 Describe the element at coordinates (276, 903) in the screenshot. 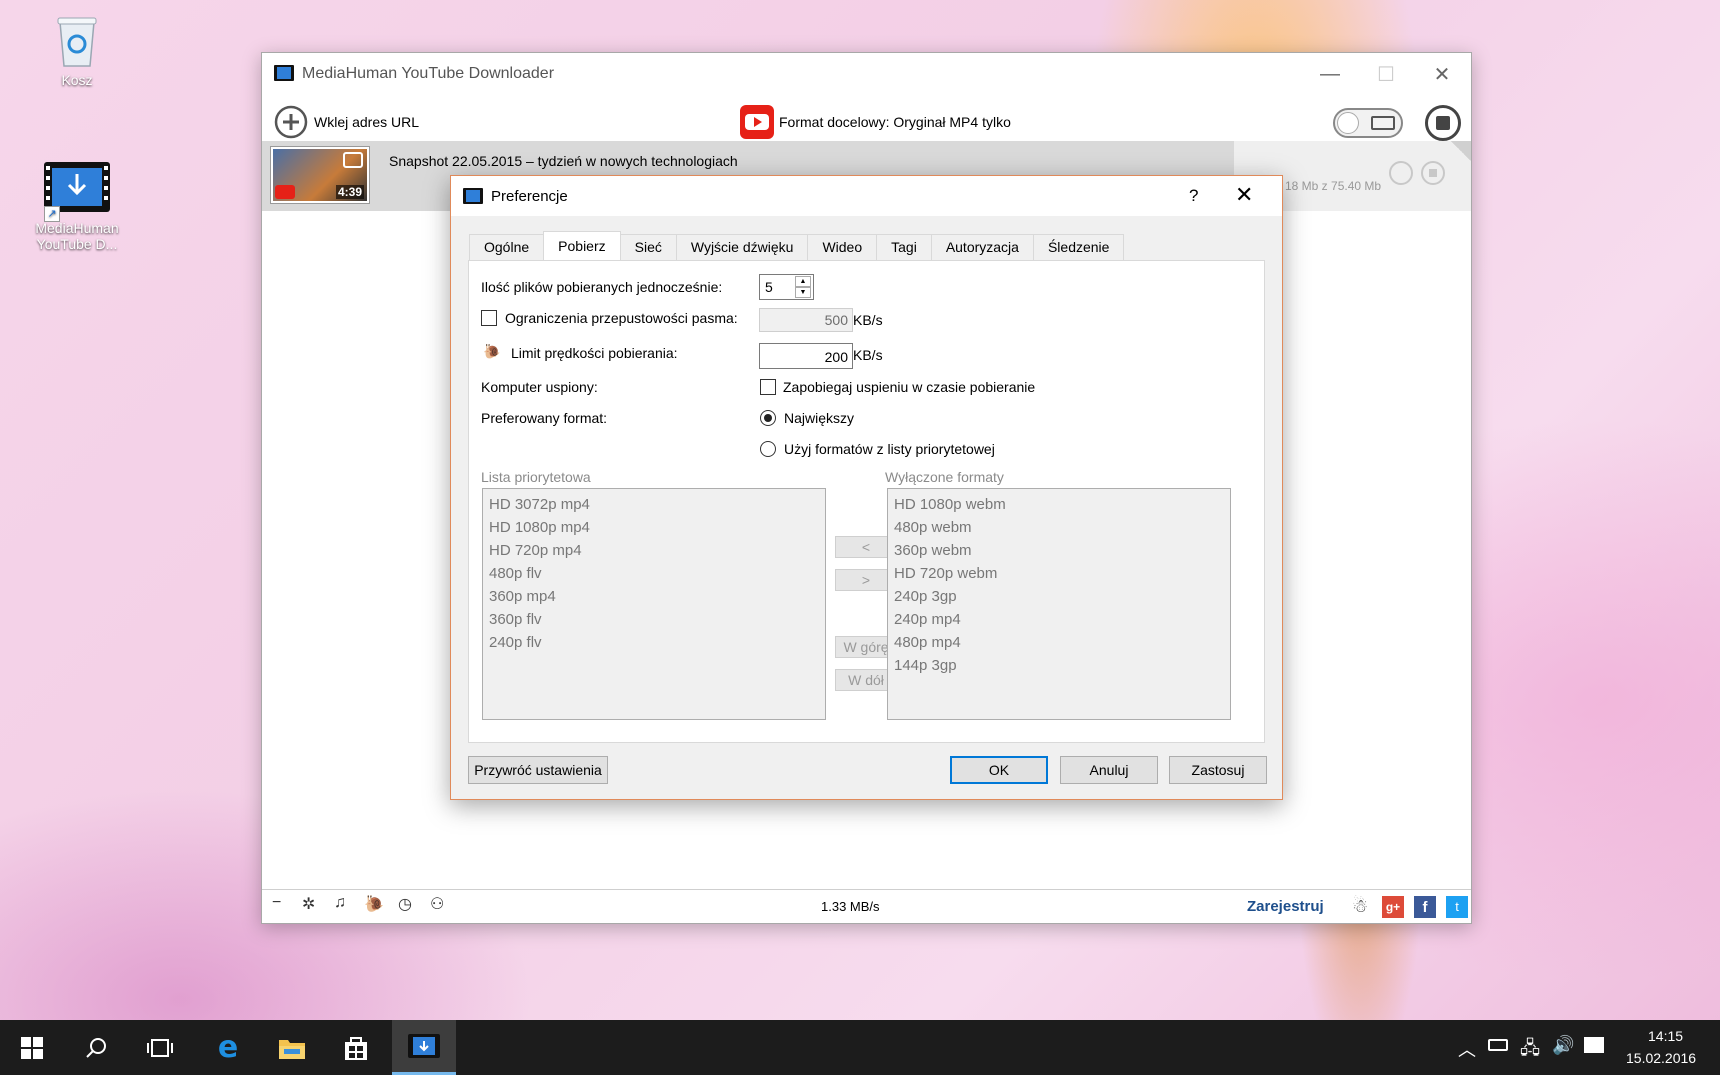

I see `minus-icon: −` at that location.